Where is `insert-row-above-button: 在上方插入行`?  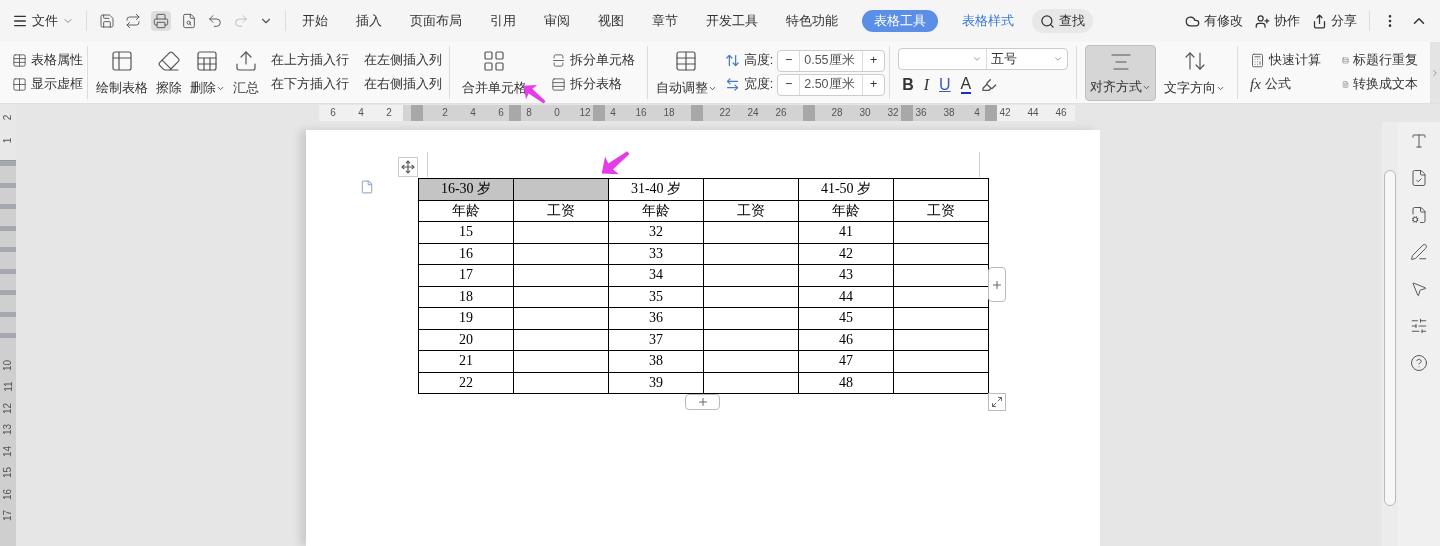
insert-row-above-button: 在上方插入行 is located at coordinates (307, 60).